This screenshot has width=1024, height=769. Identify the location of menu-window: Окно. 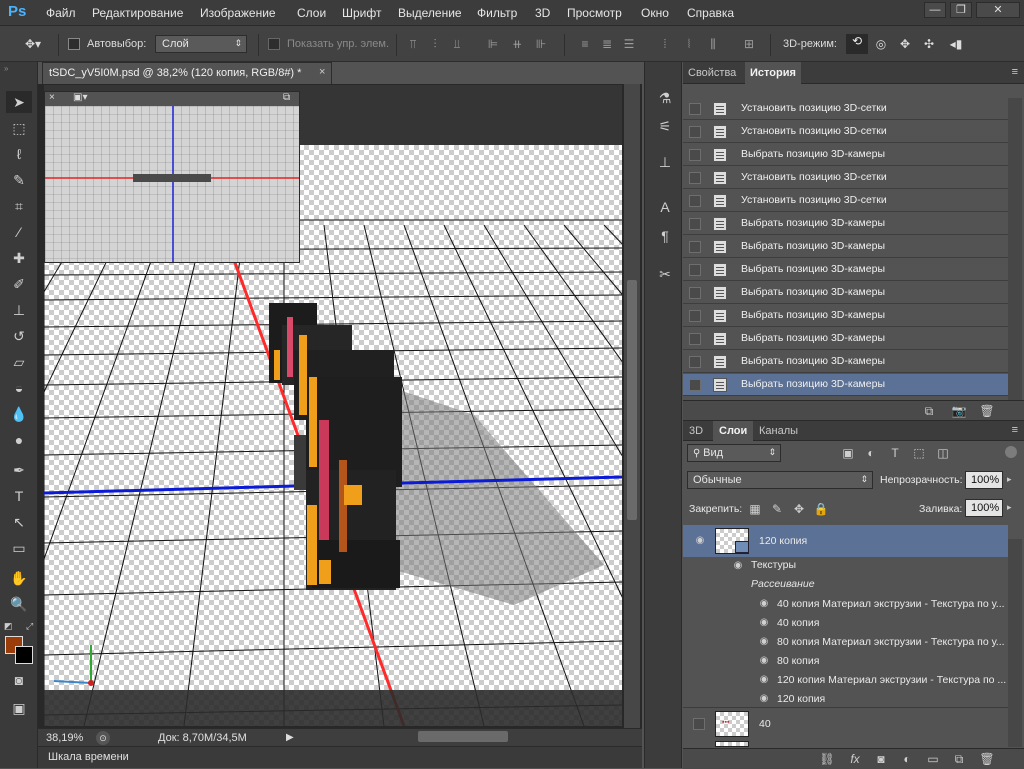
(655, 13).